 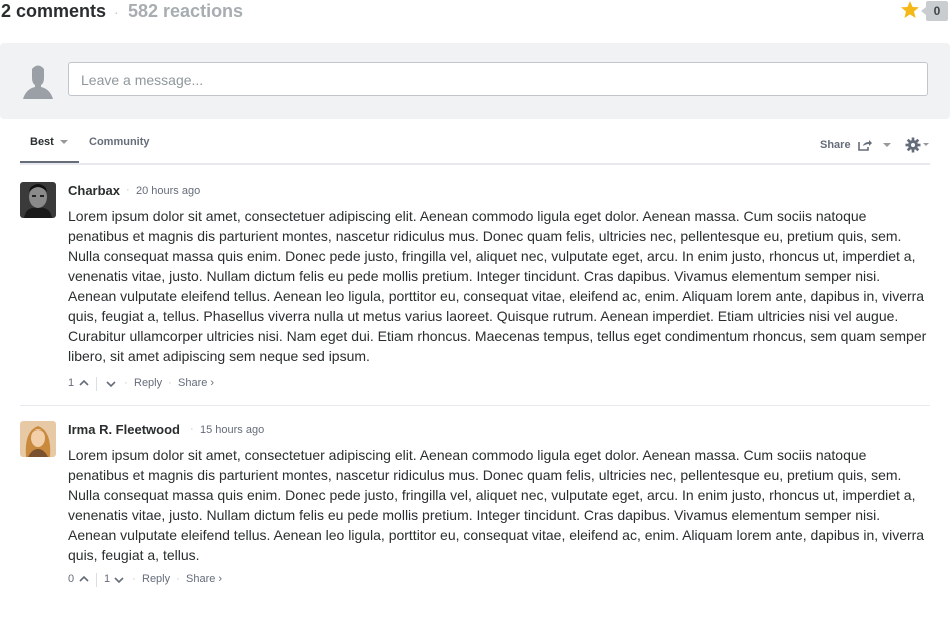 What do you see at coordinates (910, 9) in the screenshot?
I see `star-icon` at bounding box center [910, 9].